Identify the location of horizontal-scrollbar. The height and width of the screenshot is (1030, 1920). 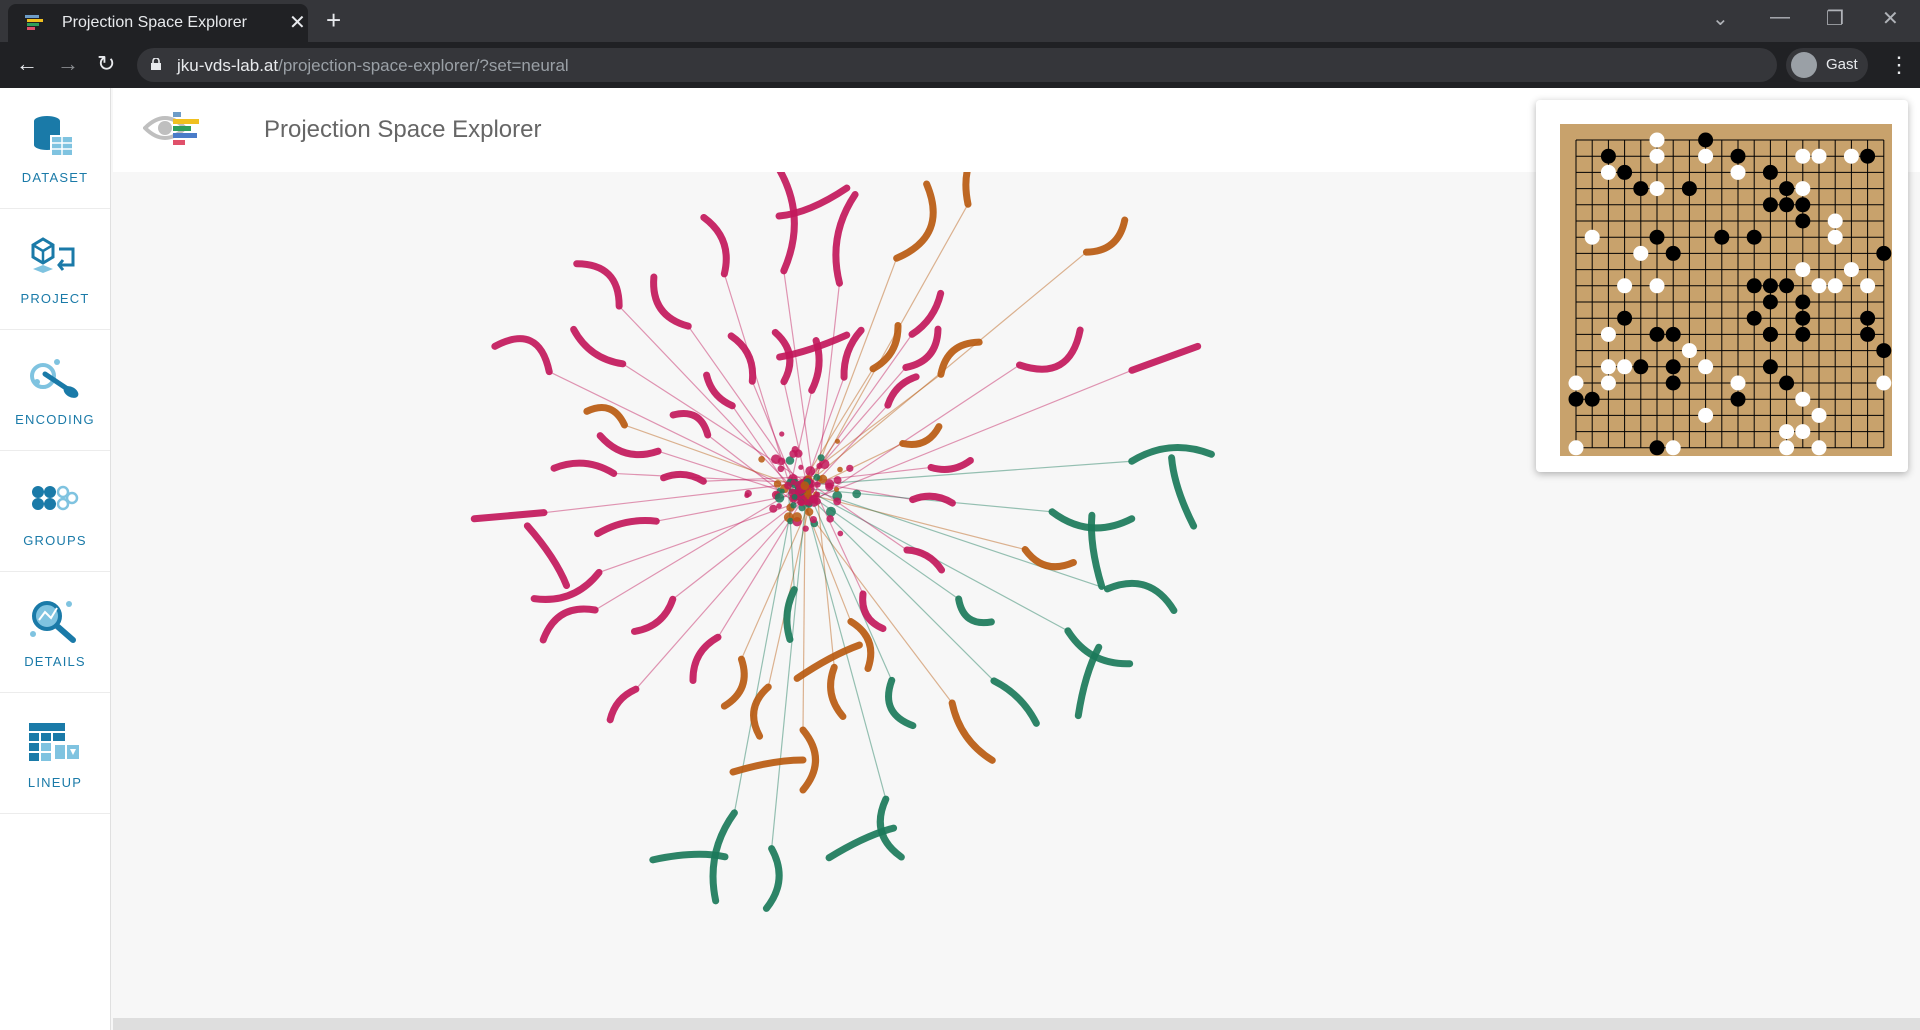
(1016, 1024).